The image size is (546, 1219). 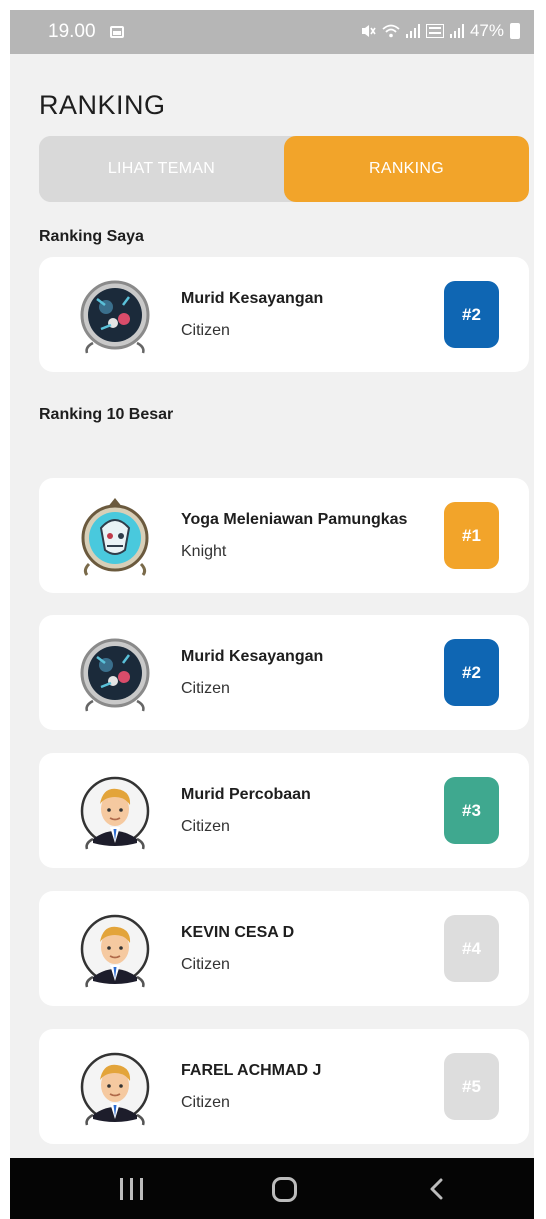 What do you see at coordinates (294, 519) in the screenshot?
I see `player-name: Yoga Meleniawan Pamungkas` at bounding box center [294, 519].